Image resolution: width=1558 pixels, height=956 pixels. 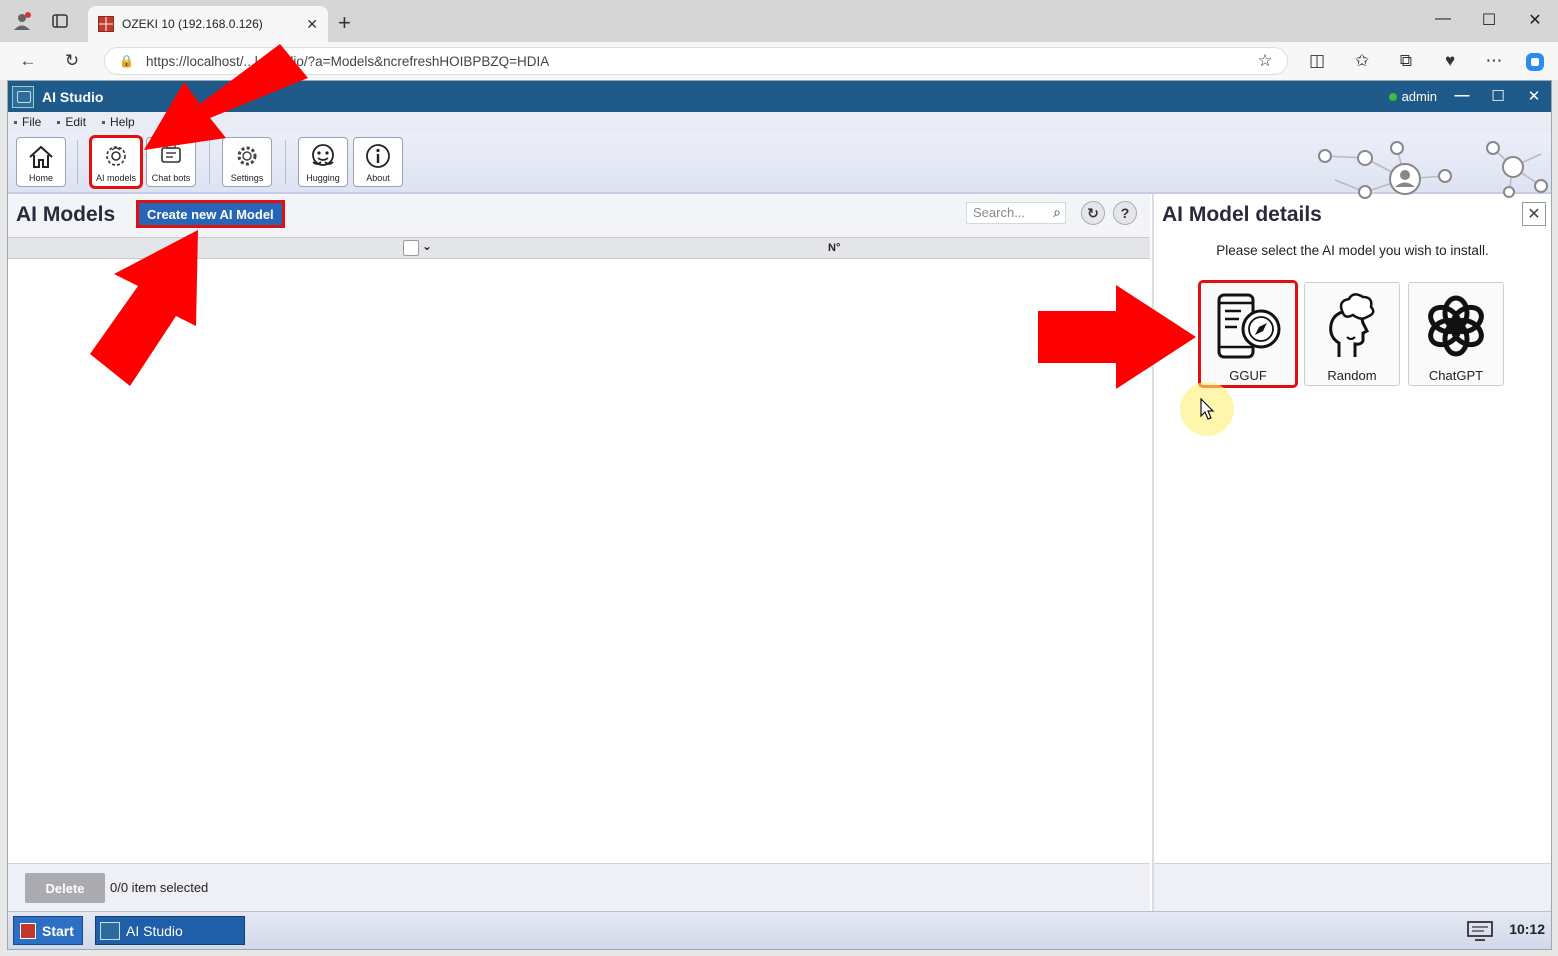 What do you see at coordinates (116, 178) in the screenshot?
I see `ai-models-button-label: AI models` at bounding box center [116, 178].